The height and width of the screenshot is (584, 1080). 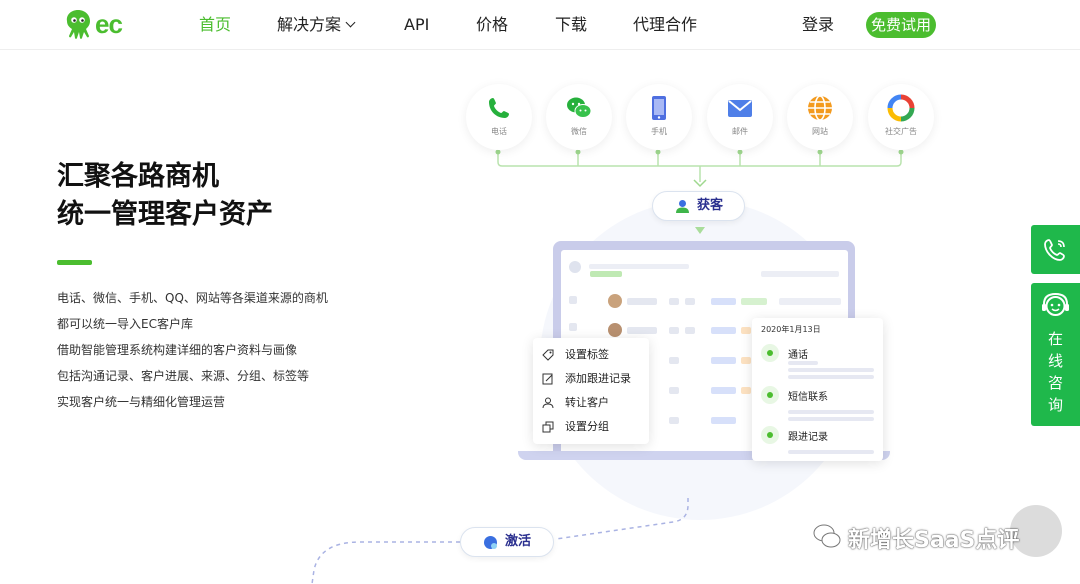 I want to click on menu-add-follow-up: 添加跟进记录, so click(x=591, y=379).